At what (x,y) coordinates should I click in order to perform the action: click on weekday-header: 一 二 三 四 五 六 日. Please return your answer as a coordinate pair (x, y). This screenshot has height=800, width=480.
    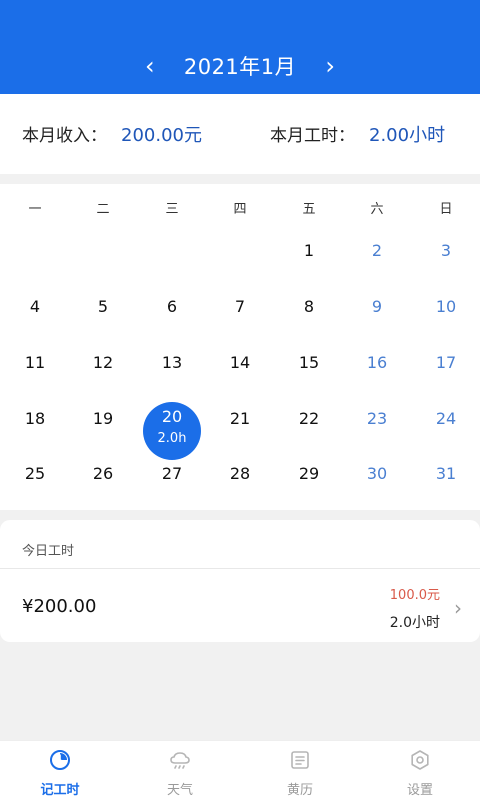
    Looking at the image, I should click on (240, 208).